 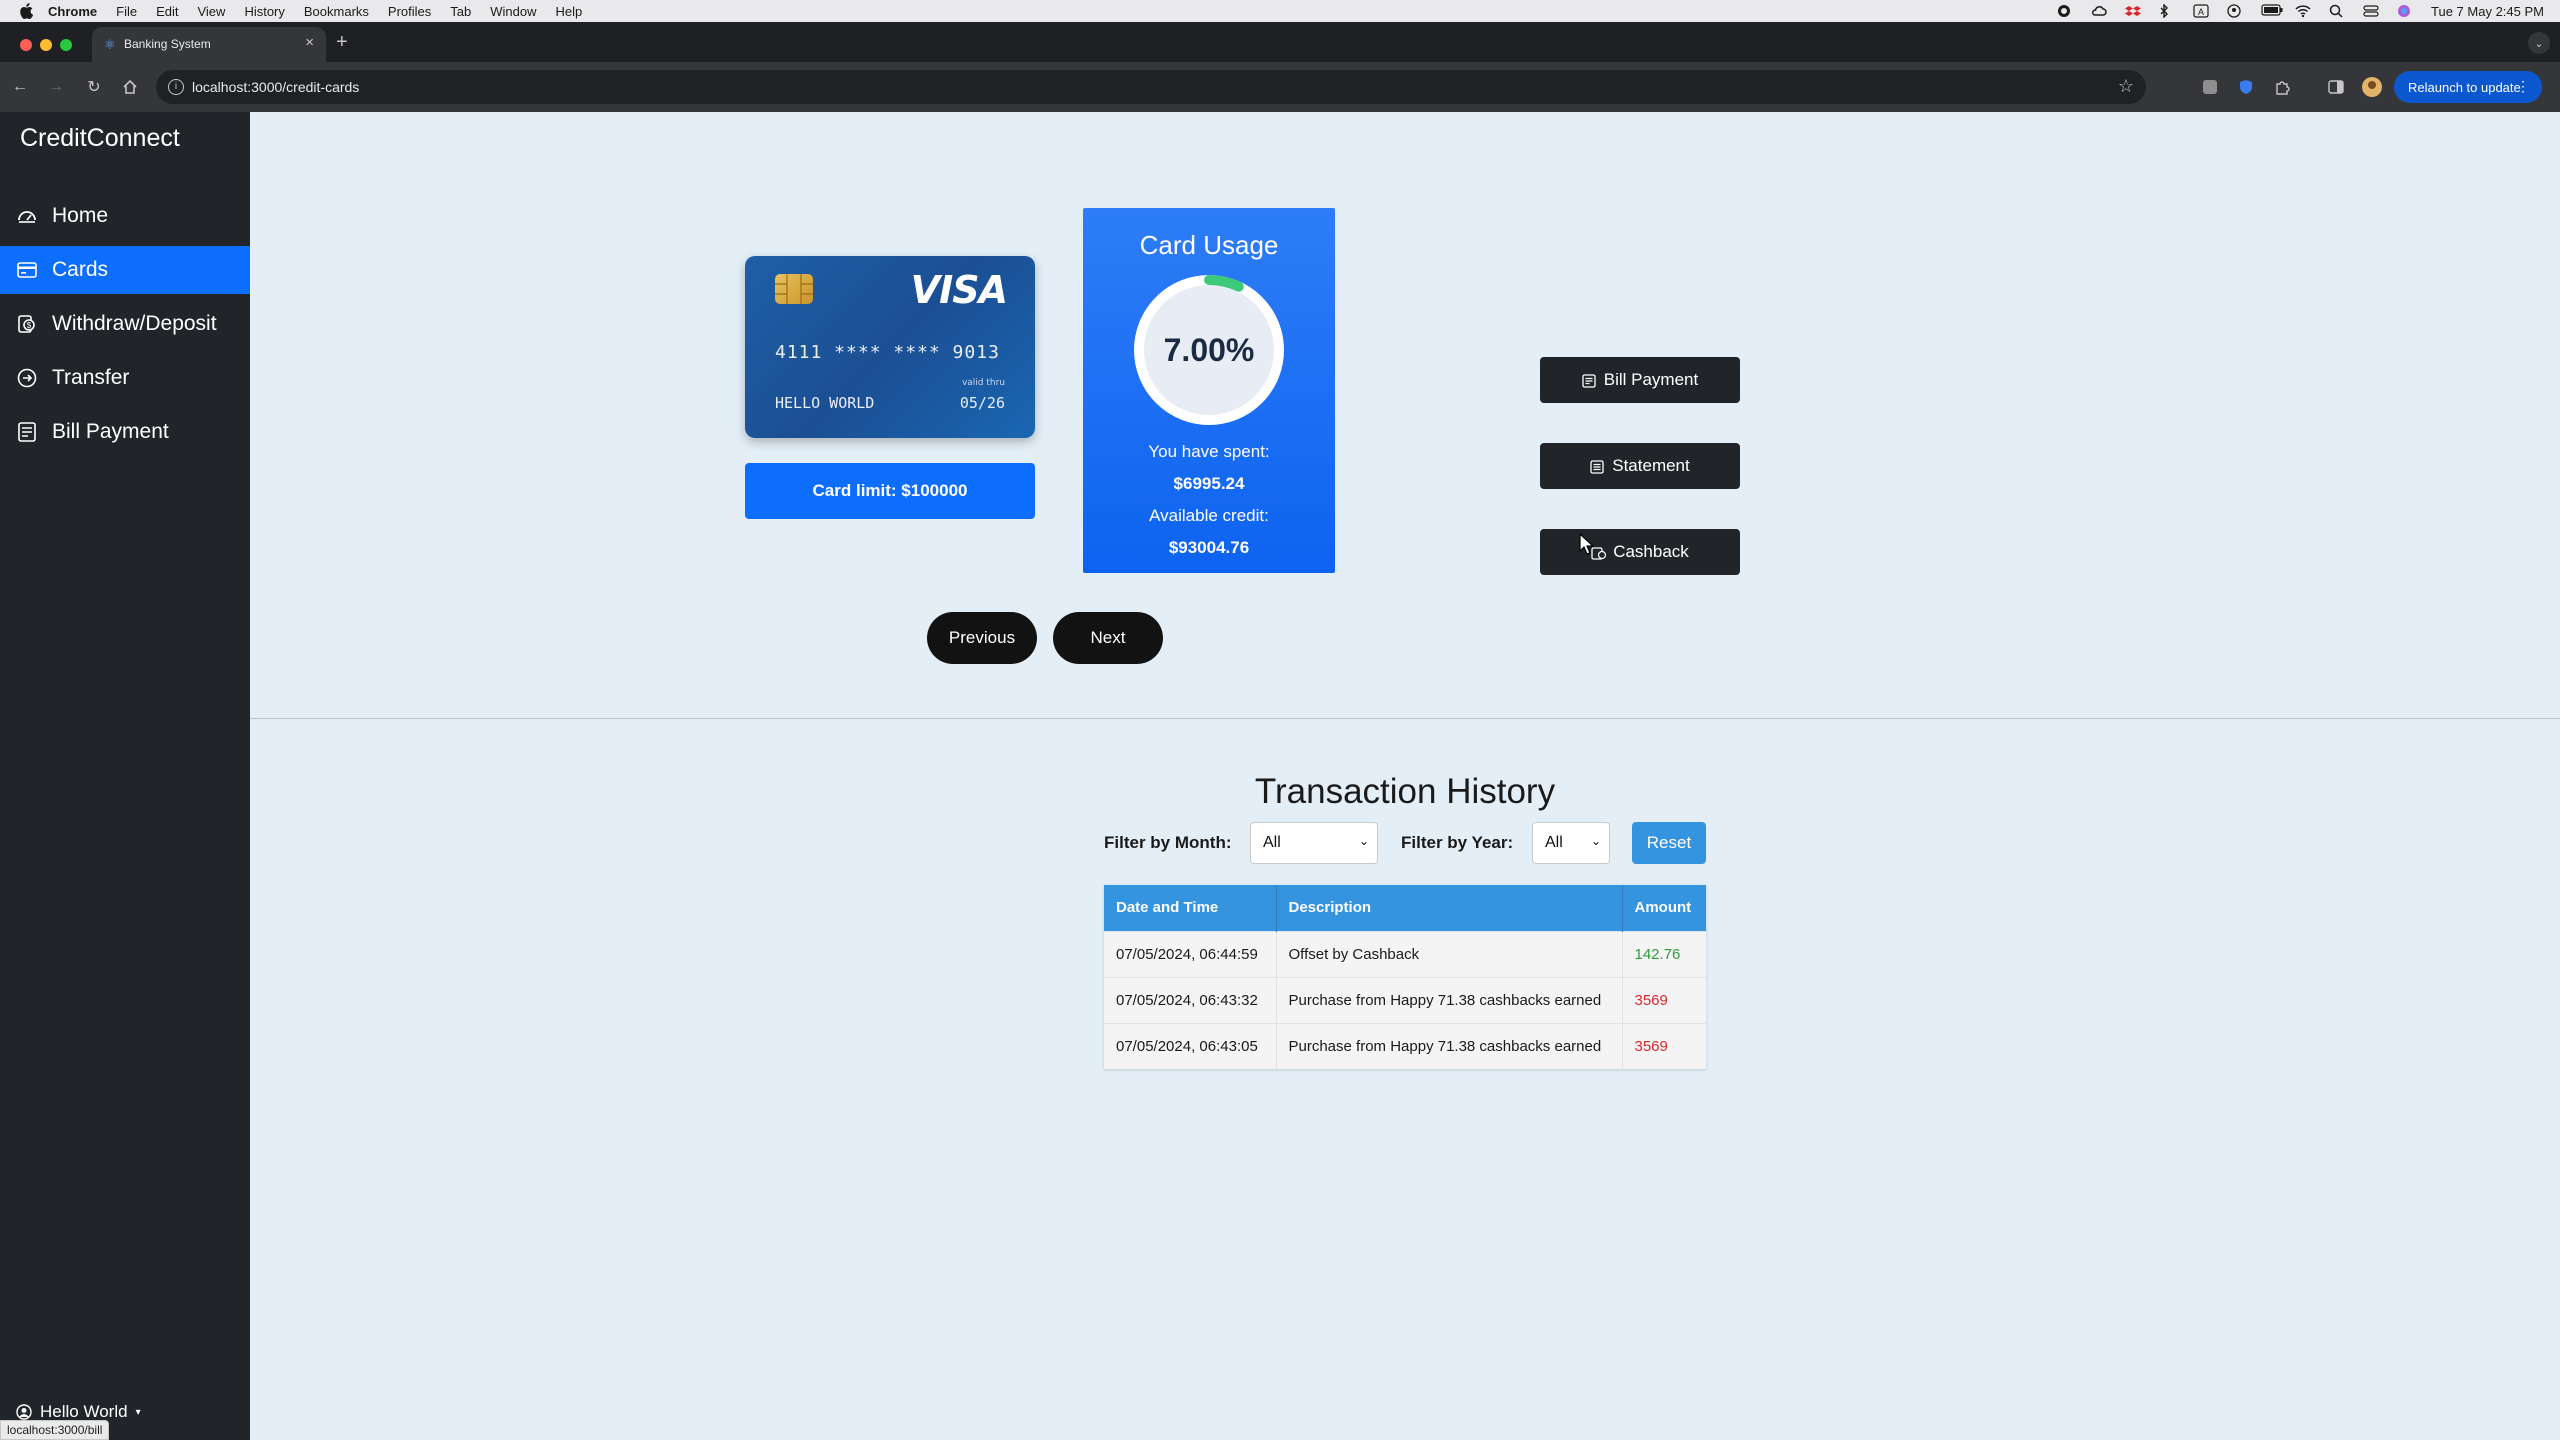 What do you see at coordinates (342, 42) in the screenshot?
I see `new-tab-button: +` at bounding box center [342, 42].